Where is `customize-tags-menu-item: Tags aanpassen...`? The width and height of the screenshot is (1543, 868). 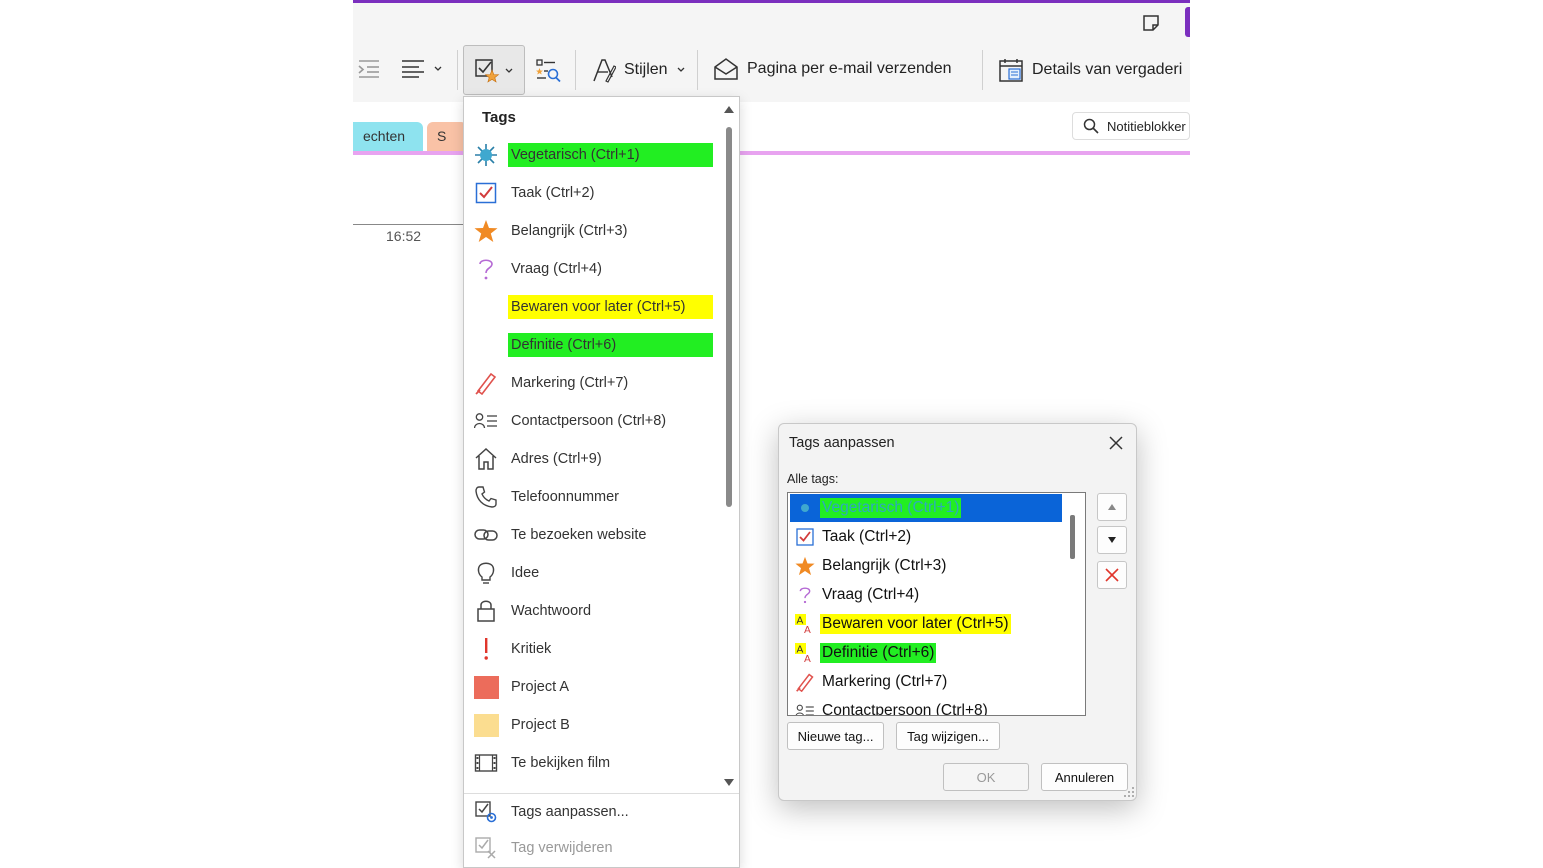 customize-tags-menu-item: Tags aanpassen... is located at coordinates (601, 812).